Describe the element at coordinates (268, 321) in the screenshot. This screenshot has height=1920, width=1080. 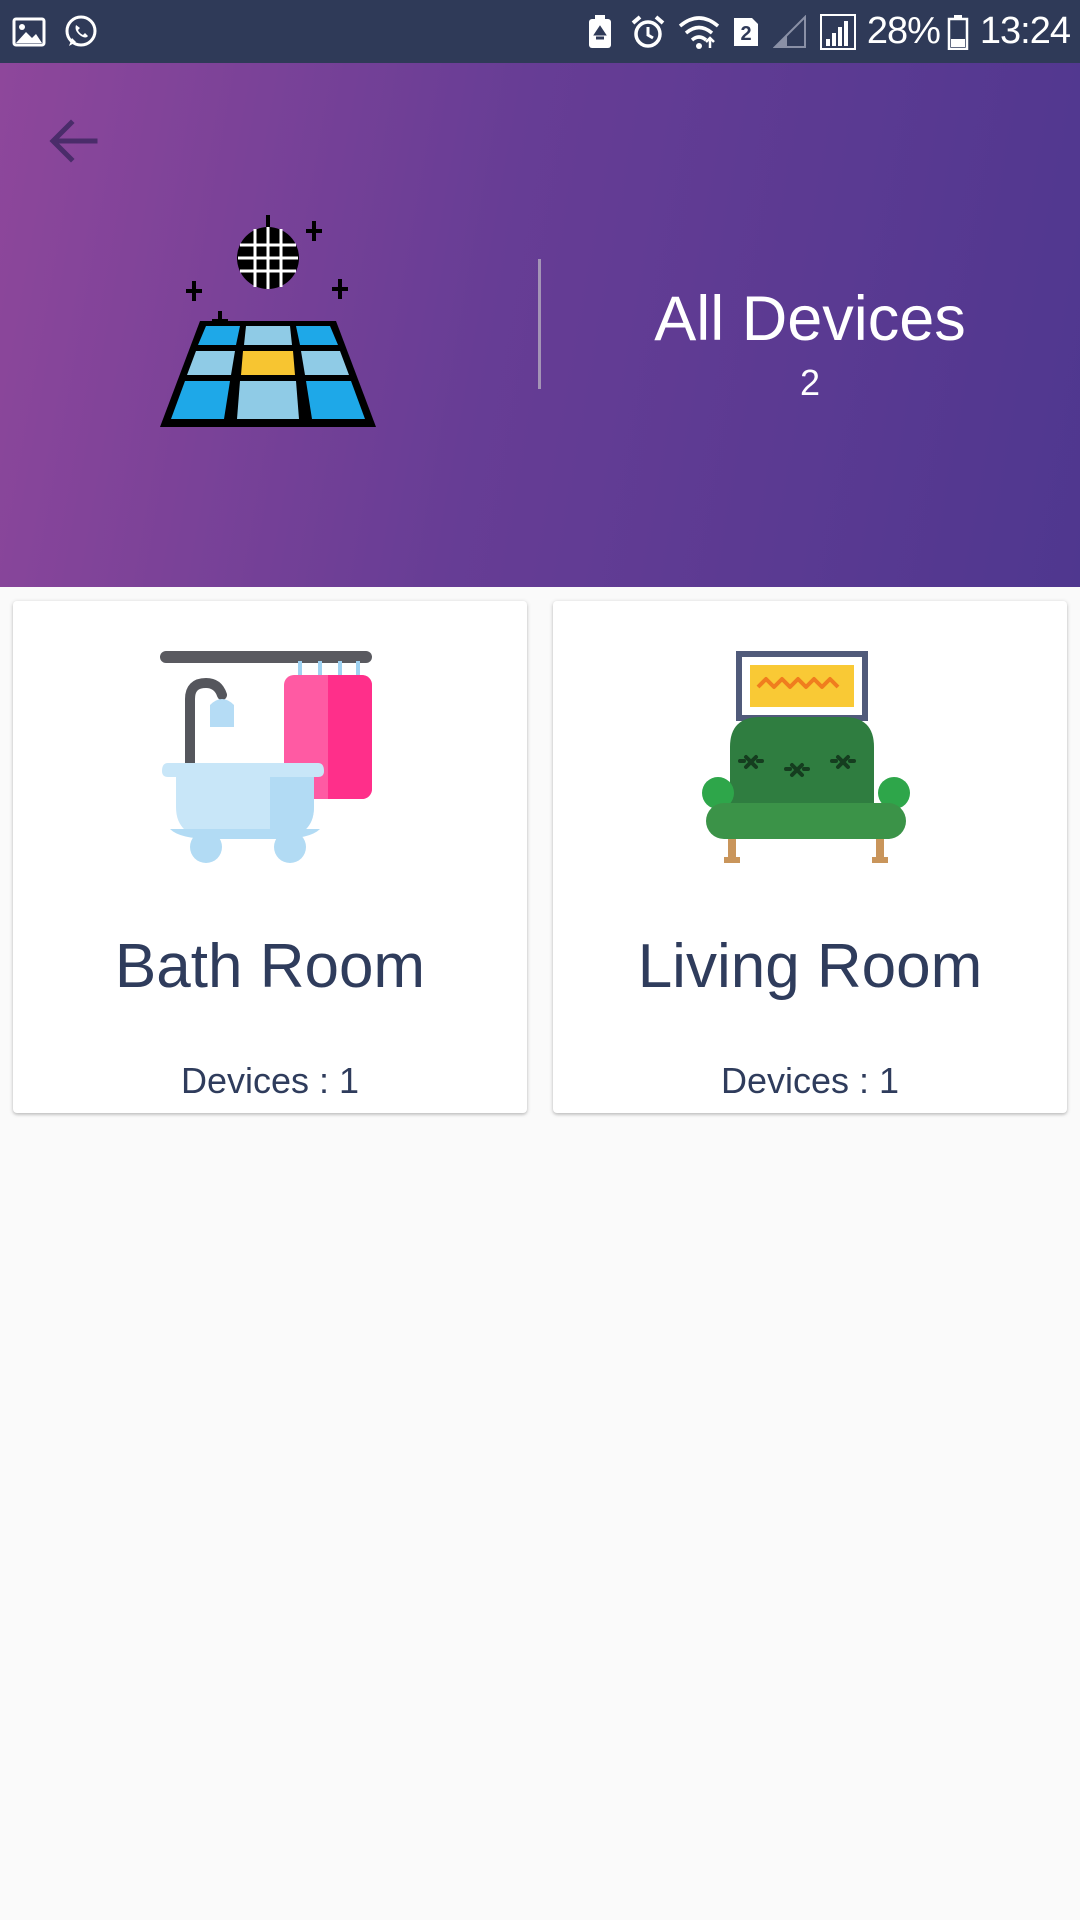
I see `disco-floor-icon` at that location.